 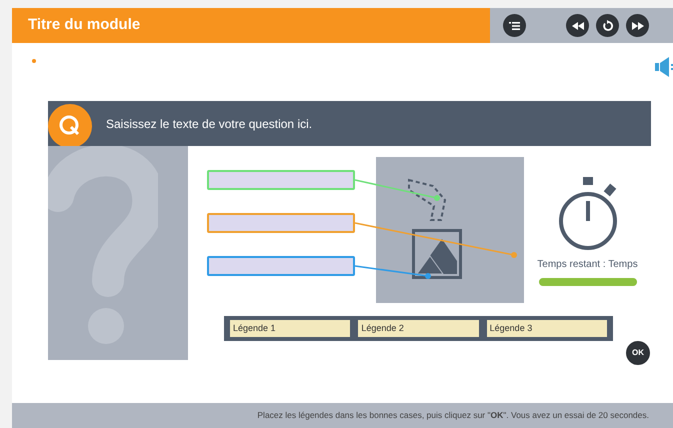 I want to click on reload-icon, so click(x=608, y=26).